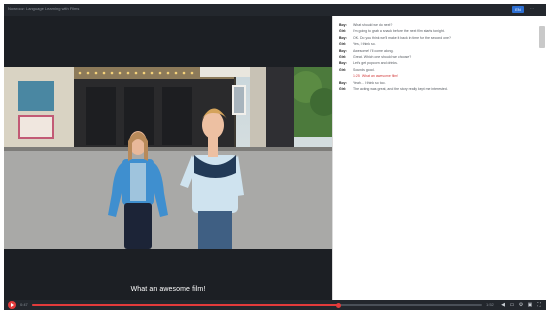  What do you see at coordinates (12, 305) in the screenshot?
I see `play-button` at bounding box center [12, 305].